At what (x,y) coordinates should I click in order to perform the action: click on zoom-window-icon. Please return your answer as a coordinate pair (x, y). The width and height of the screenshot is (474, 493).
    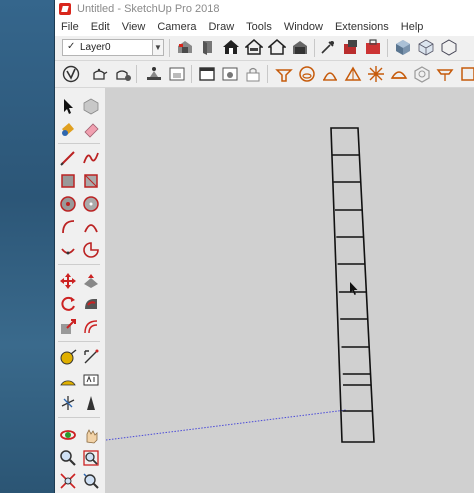
    Looking at the image, I should click on (91, 458).